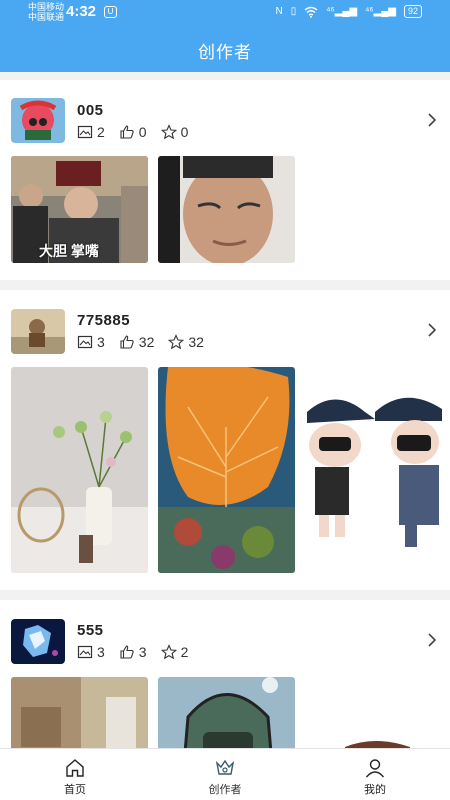 The width and height of the screenshot is (450, 800). What do you see at coordinates (69, 251) in the screenshot?
I see `thumbnail-caption: 大胆 掌嘴` at bounding box center [69, 251].